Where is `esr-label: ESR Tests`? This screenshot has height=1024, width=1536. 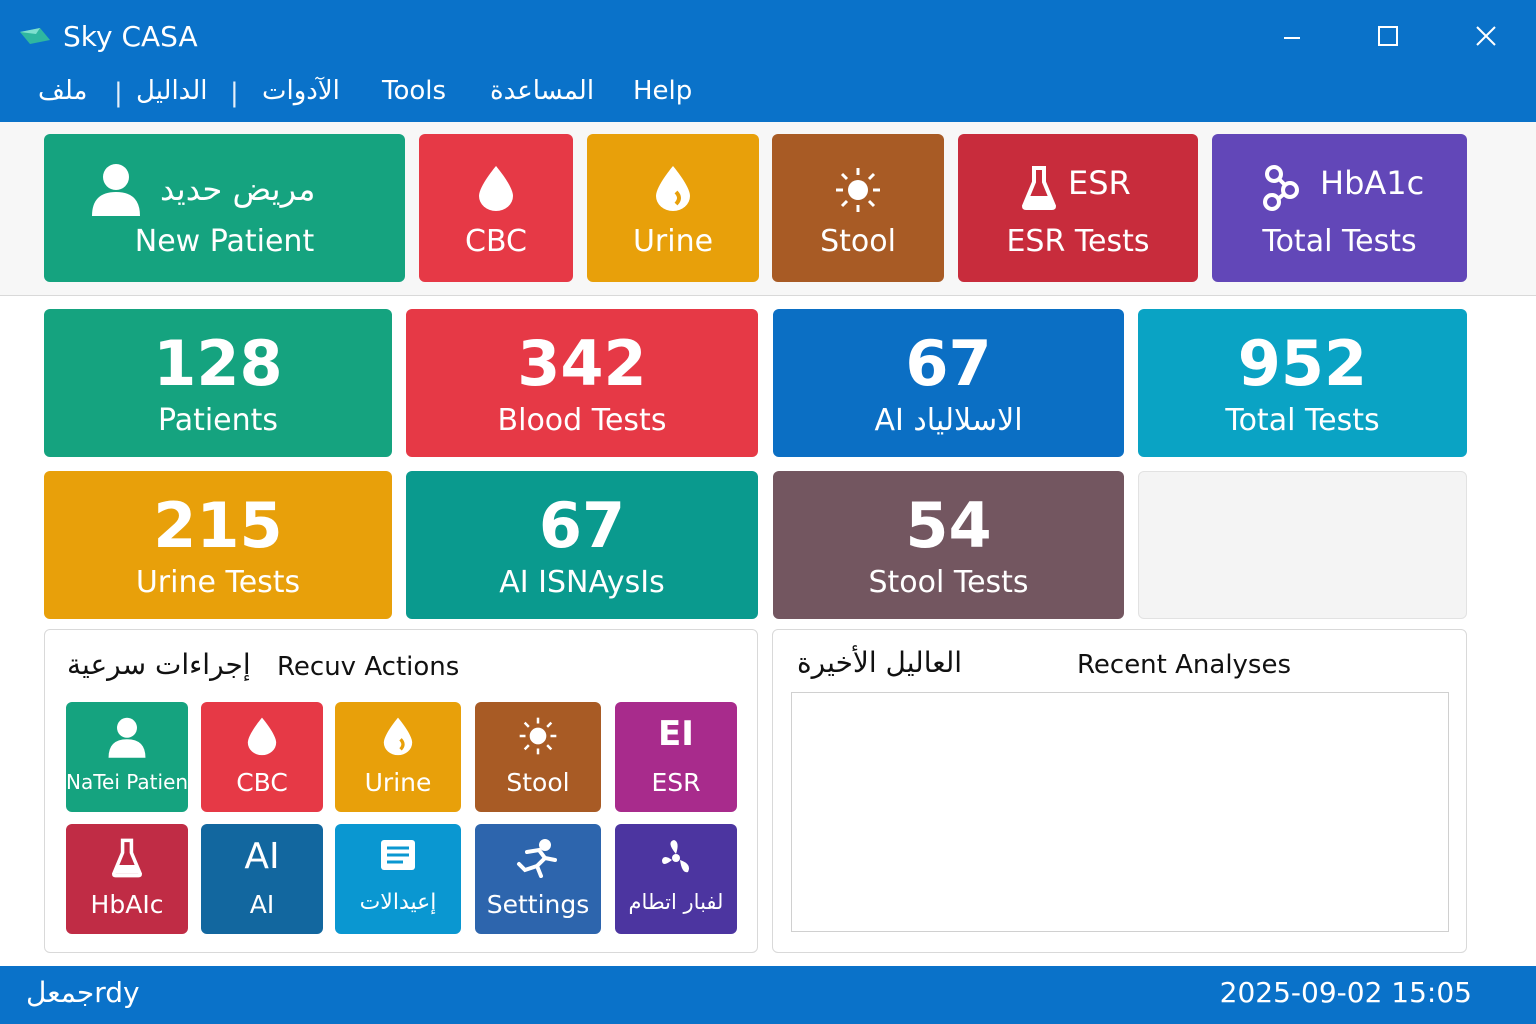 esr-label: ESR Tests is located at coordinates (1078, 241).